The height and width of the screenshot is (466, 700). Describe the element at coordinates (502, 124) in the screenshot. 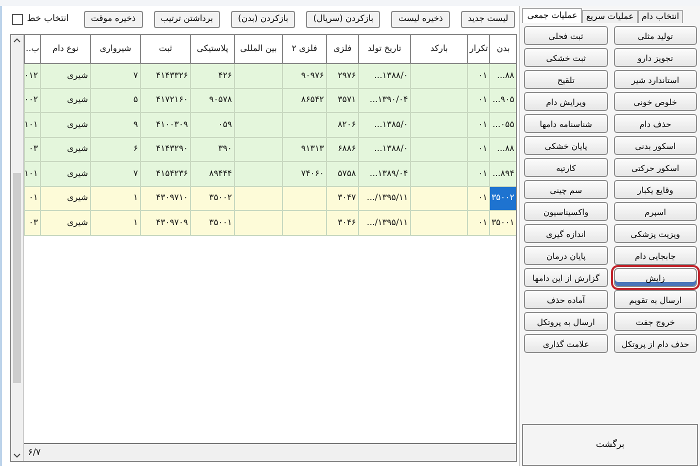

I see `table-cell: ...۰۵۵` at that location.